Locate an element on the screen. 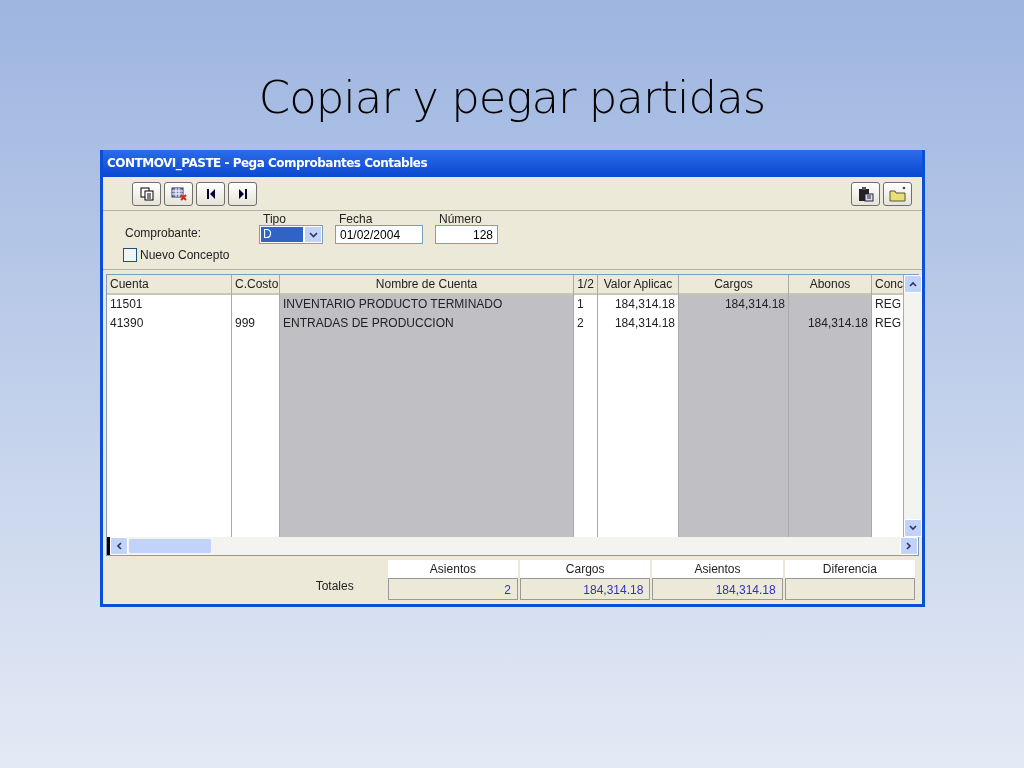 This screenshot has width=1024, height=768. scroll-right-icon is located at coordinates (909, 546).